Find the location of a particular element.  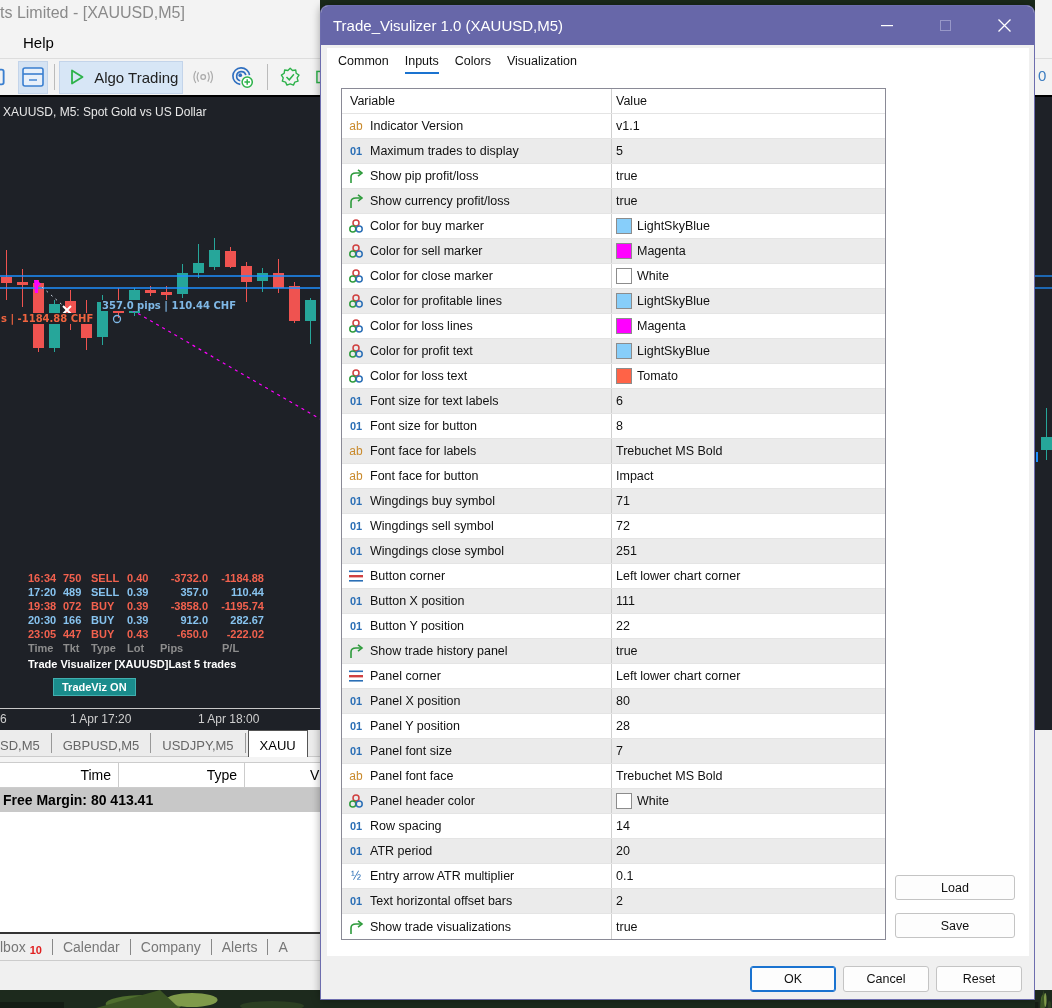

history-cell-text: 0.39 is located at coordinates (138, 620).